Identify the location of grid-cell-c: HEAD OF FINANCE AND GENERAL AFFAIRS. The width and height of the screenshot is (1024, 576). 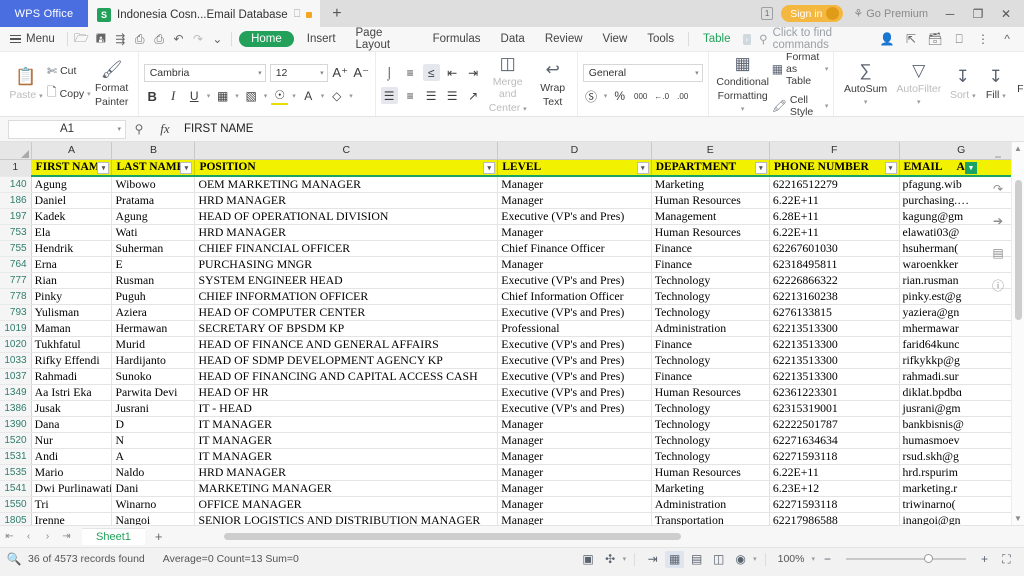
(346, 344).